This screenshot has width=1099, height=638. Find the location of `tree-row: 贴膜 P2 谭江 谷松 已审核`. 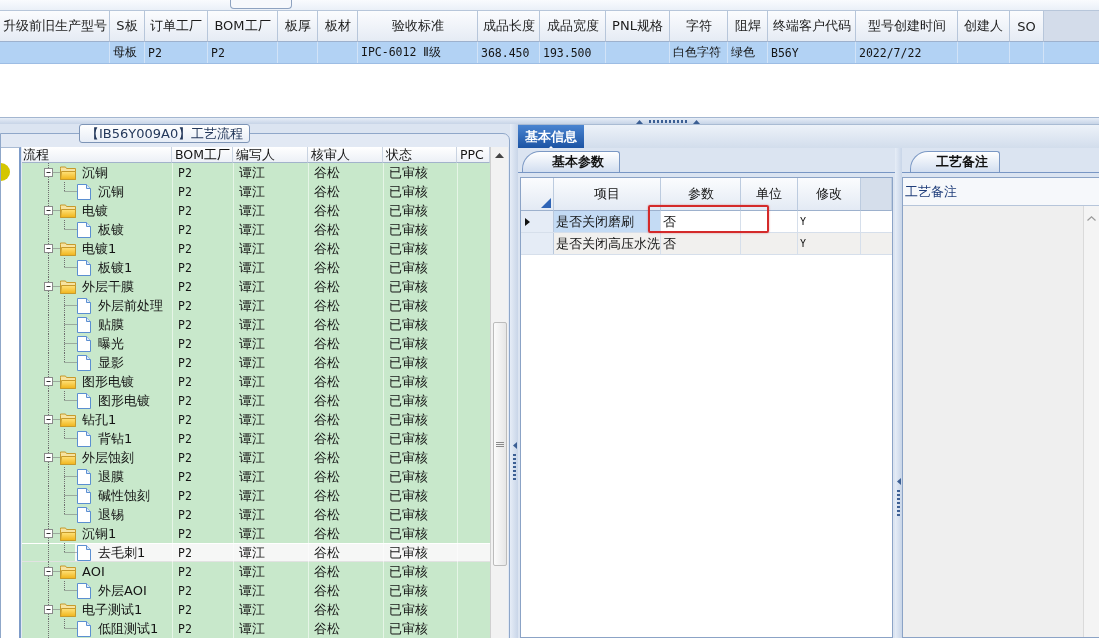

tree-row: 贴膜 P2 谭江 谷松 已审核 is located at coordinates (256, 324).